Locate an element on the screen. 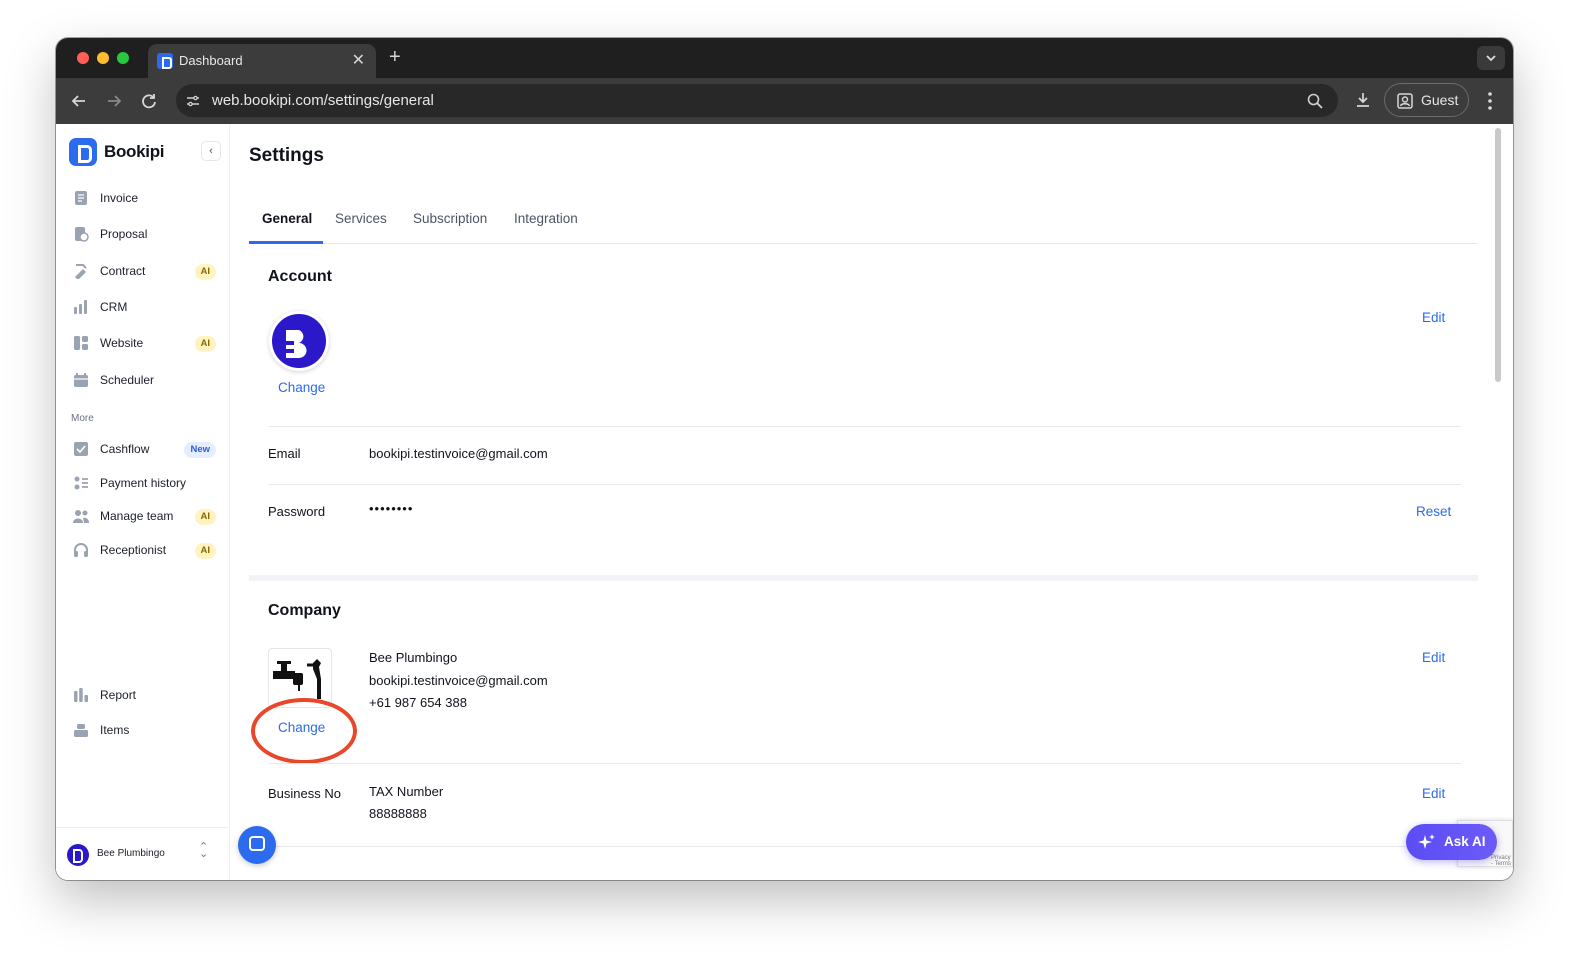 Image resolution: width=1579 pixels, height=960 pixels. more-section-label: More is located at coordinates (82, 418).